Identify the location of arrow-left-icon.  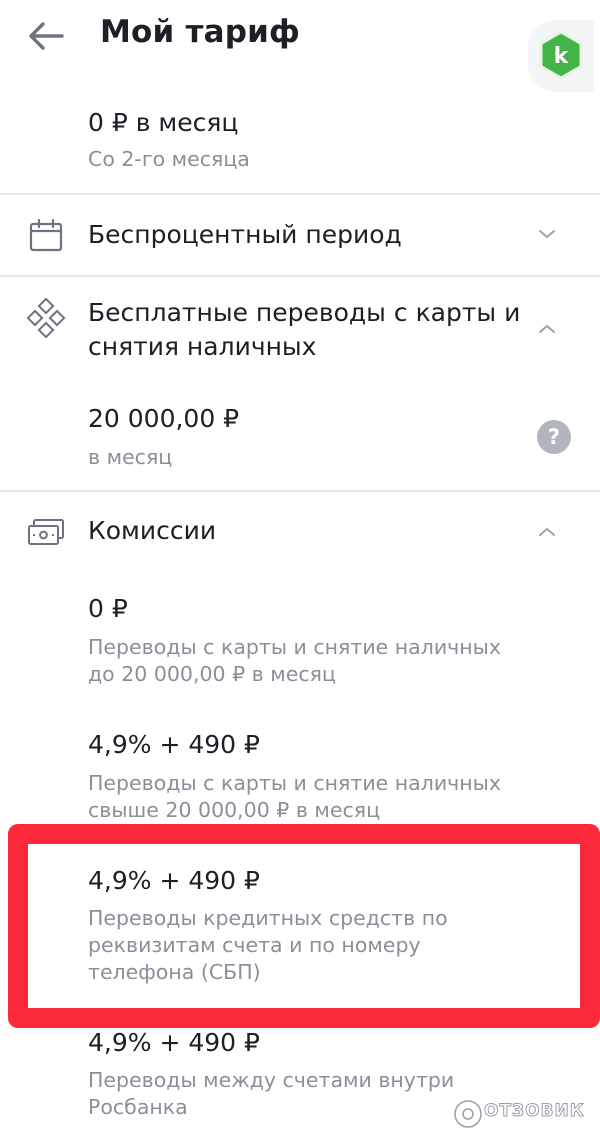
(46, 36).